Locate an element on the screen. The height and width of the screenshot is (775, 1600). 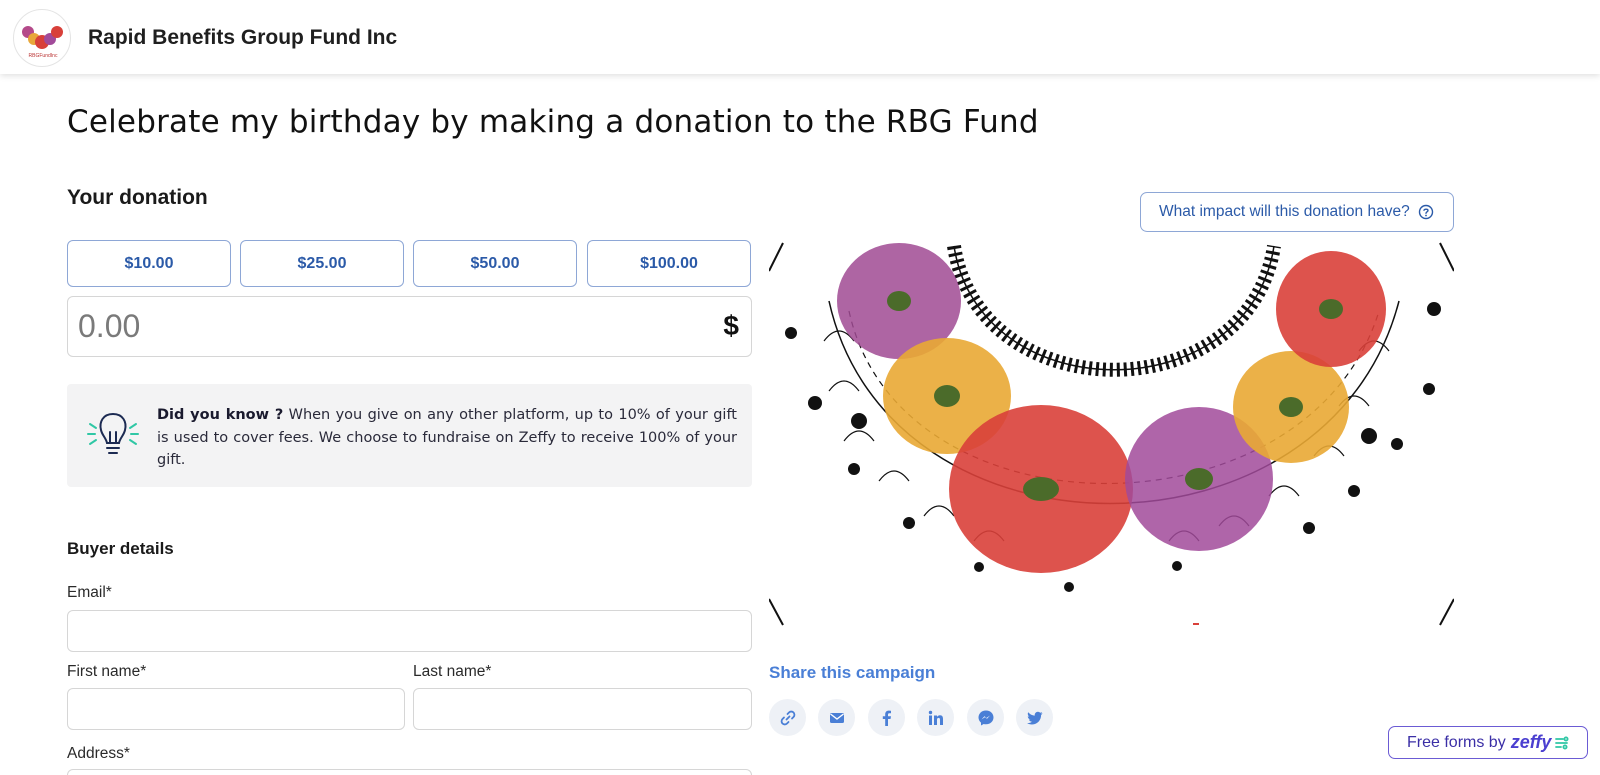
linkedin-icon is located at coordinates (935, 717).